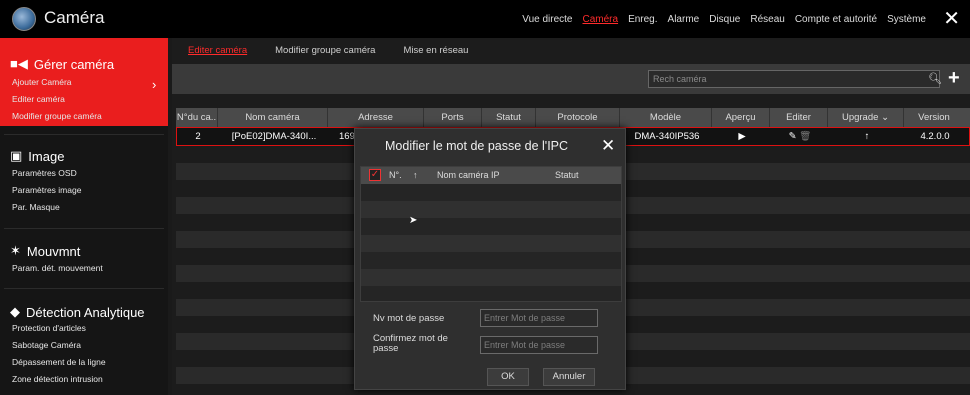 The width and height of the screenshot is (970, 395). I want to click on sidebar-group-title: Gérer caméra, so click(74, 64).